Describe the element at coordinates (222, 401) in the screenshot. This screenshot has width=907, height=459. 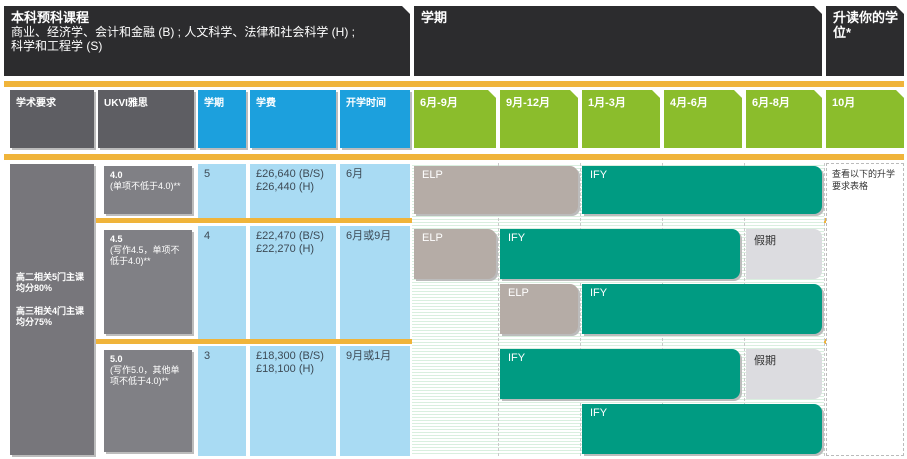
I see `row3-terms: 3` at that location.